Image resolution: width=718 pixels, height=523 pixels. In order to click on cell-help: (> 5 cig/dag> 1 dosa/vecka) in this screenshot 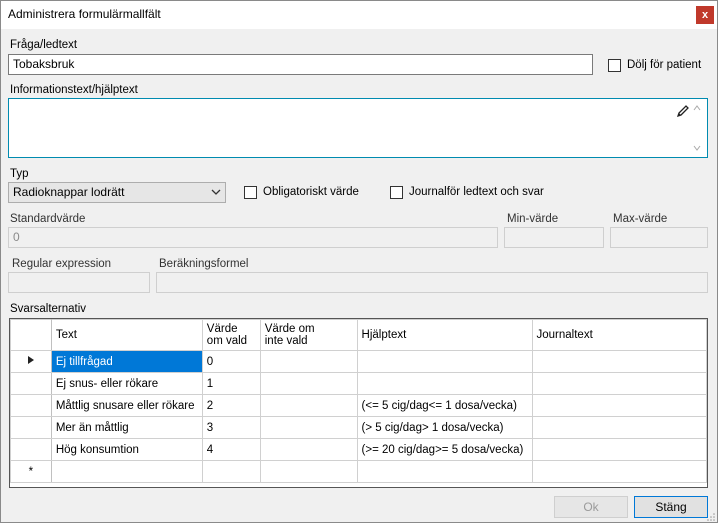, I will do `click(444, 427)`.